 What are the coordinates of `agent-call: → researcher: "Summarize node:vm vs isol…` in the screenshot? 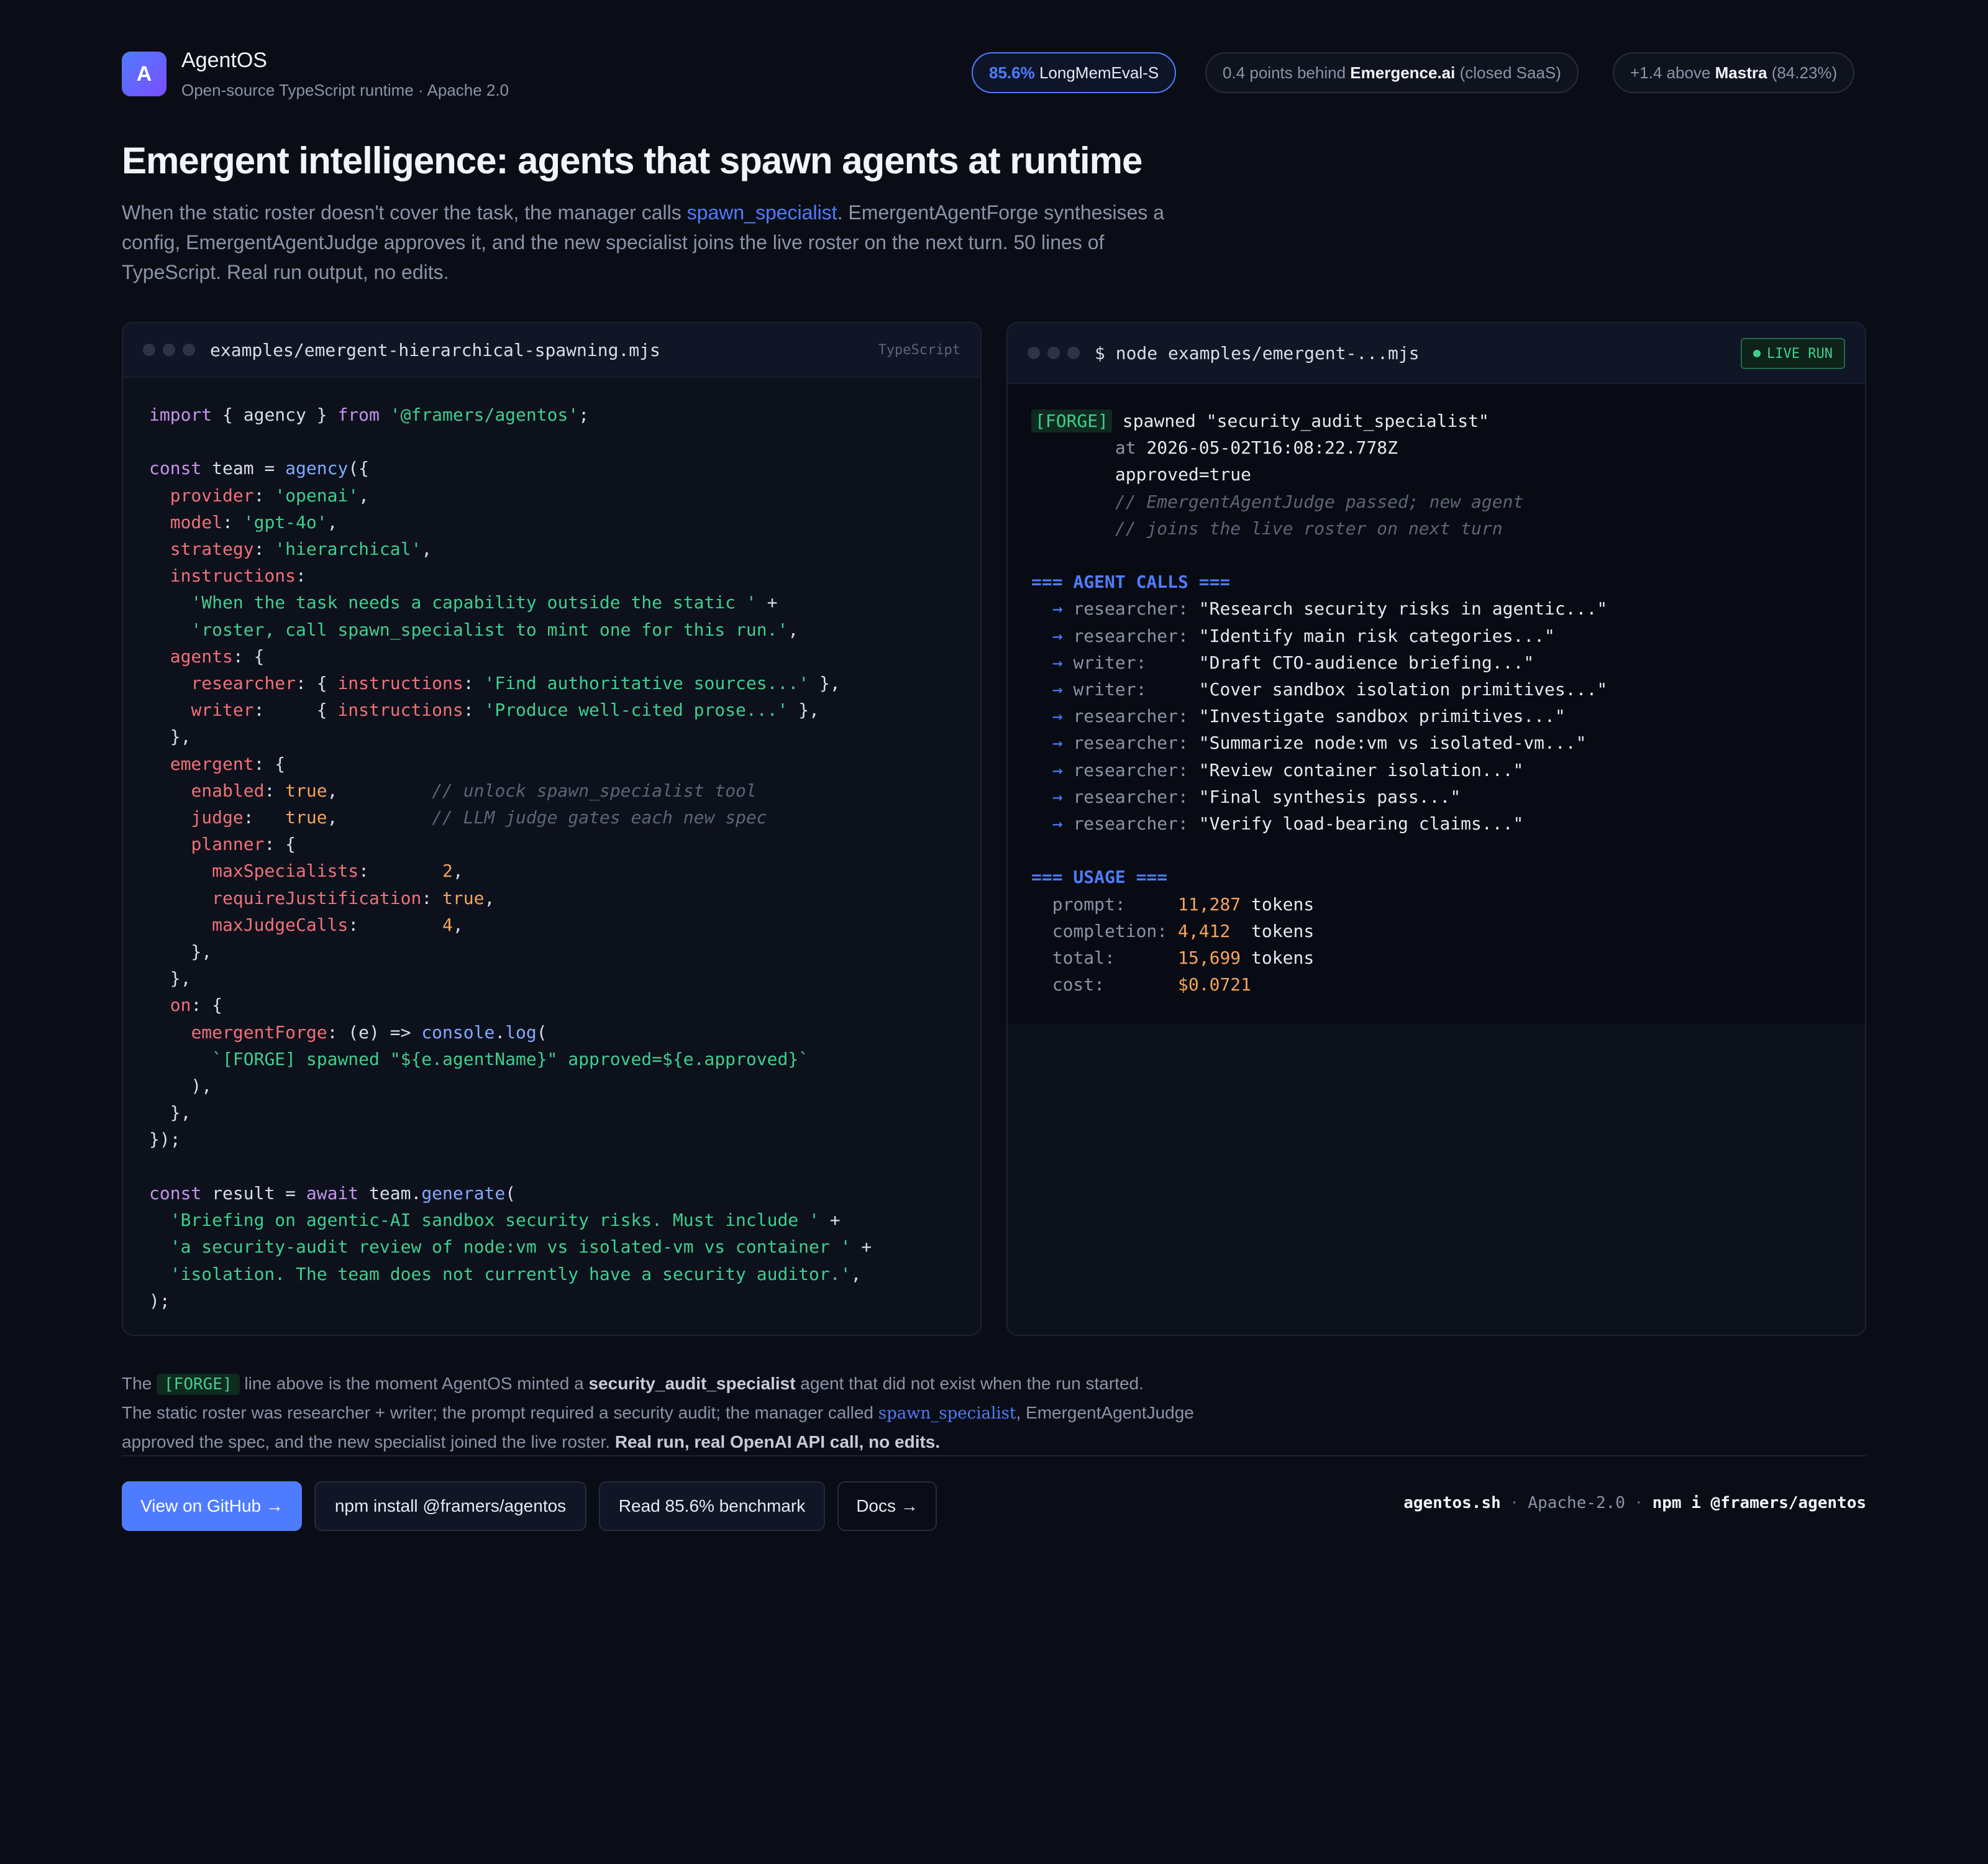 It's located at (1319, 743).